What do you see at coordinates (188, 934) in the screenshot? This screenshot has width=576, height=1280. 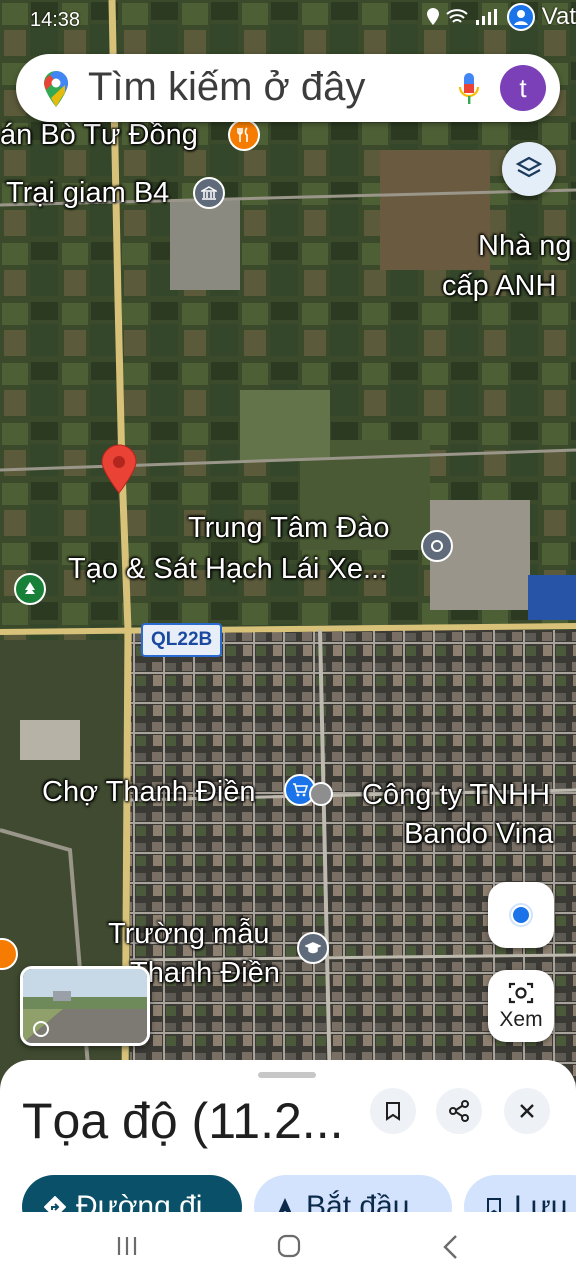 I see `map-label-school-line1: Trường mẫu` at bounding box center [188, 934].